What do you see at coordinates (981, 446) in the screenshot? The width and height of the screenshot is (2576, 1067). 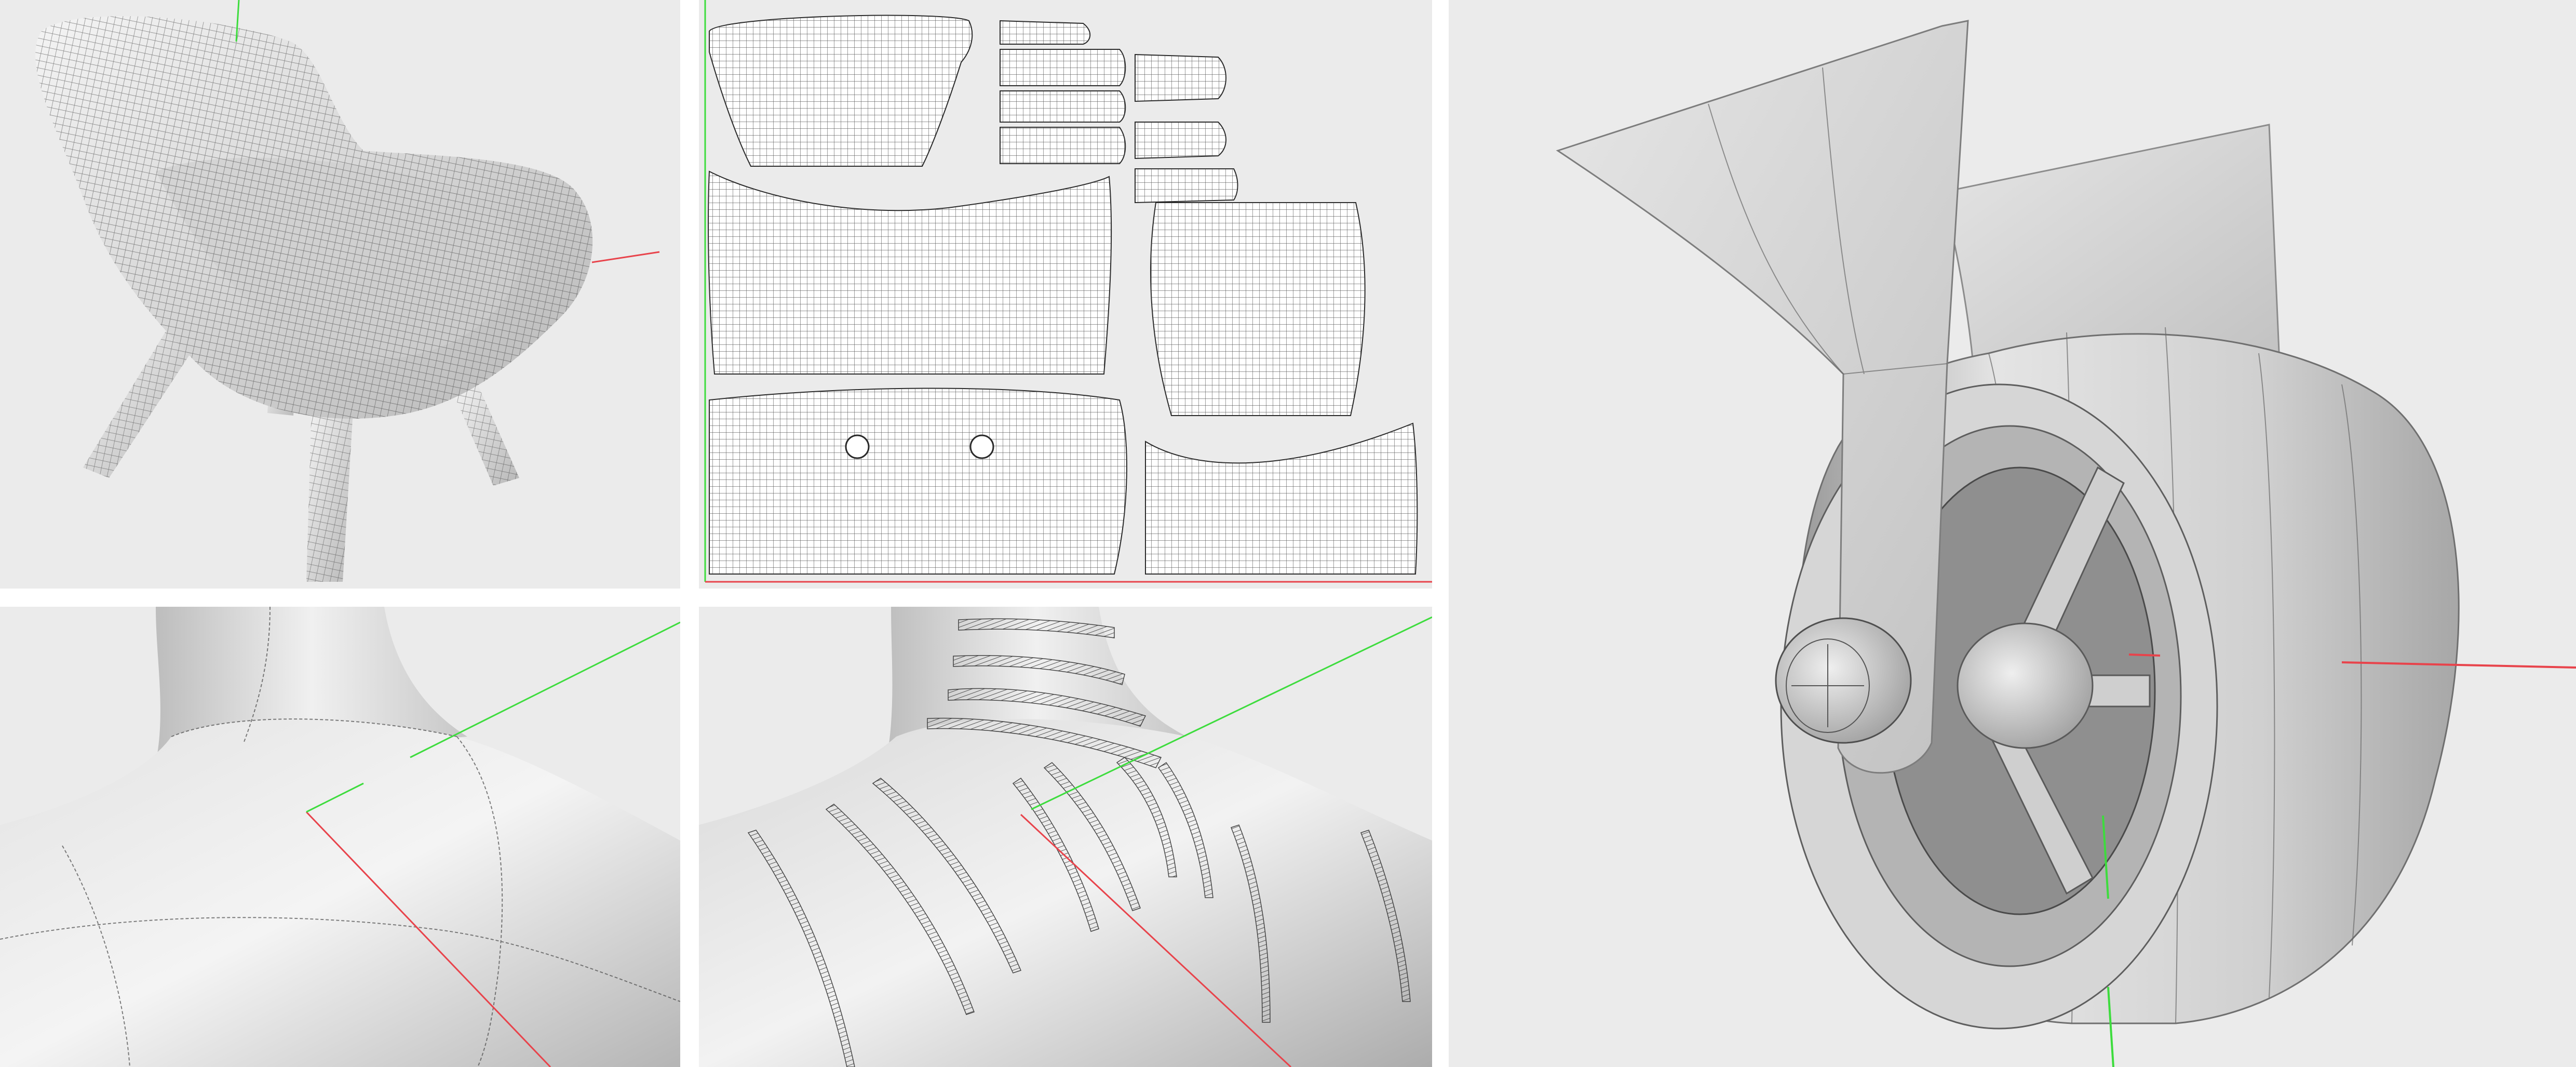 I see `uv-hole-right` at bounding box center [981, 446].